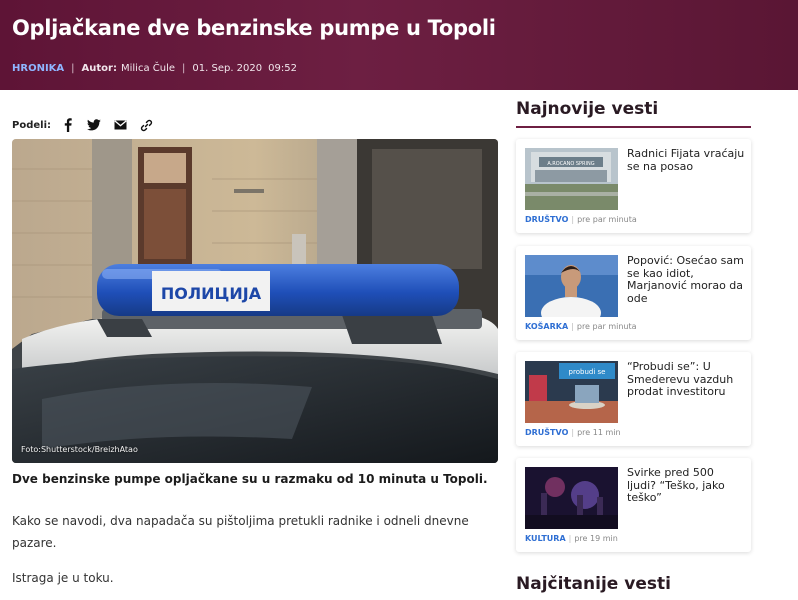 Image resolution: width=798 pixels, height=600 pixels. What do you see at coordinates (227, 68) in the screenshot?
I see `article-date: 01. Sep. 2020` at bounding box center [227, 68].